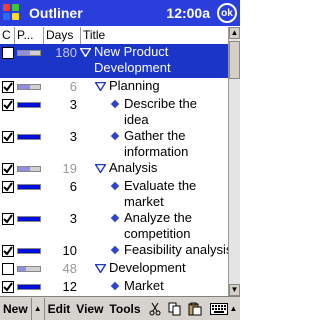  I want to click on item-title-continuation: Development, so click(132, 68).